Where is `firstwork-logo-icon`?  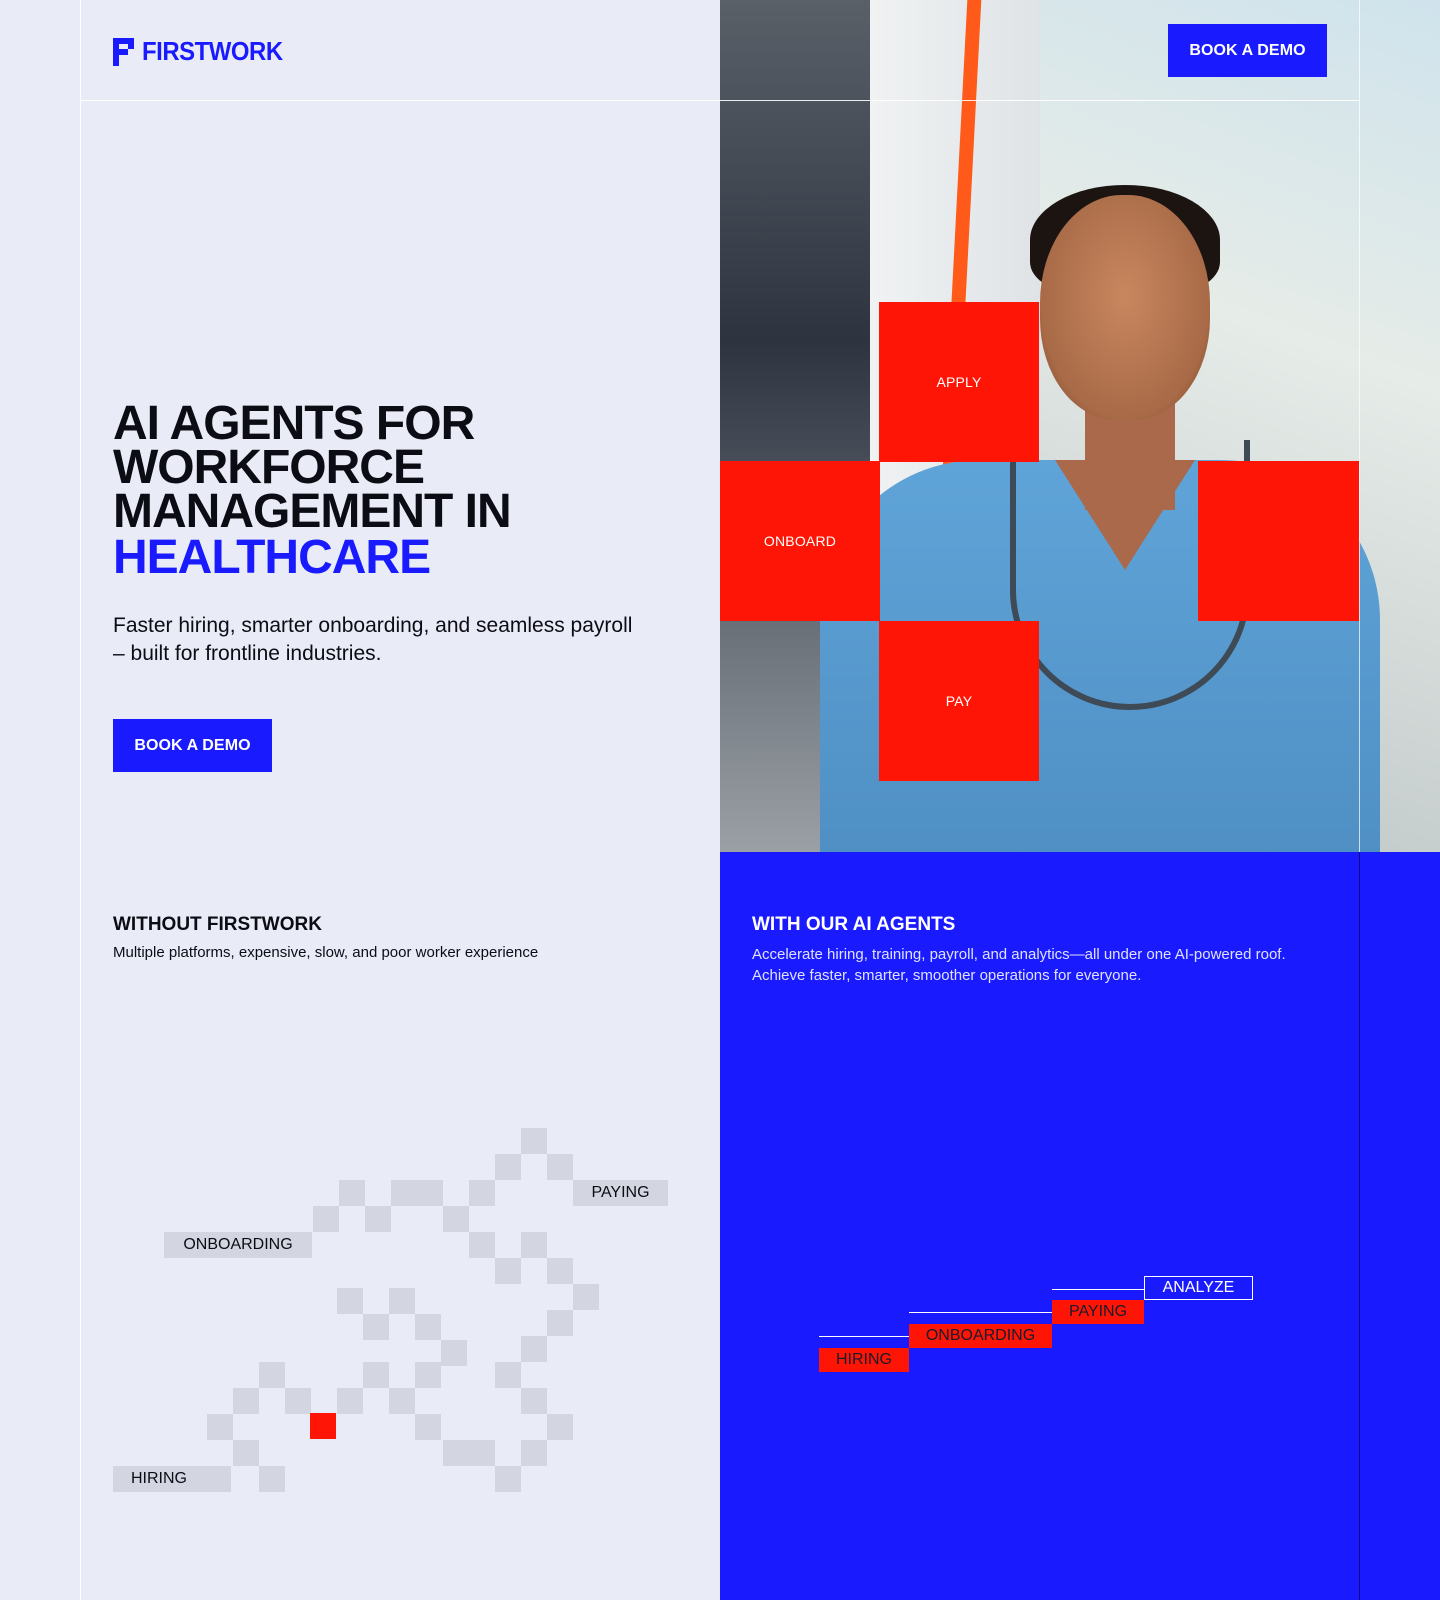 firstwork-logo-icon is located at coordinates (123, 51).